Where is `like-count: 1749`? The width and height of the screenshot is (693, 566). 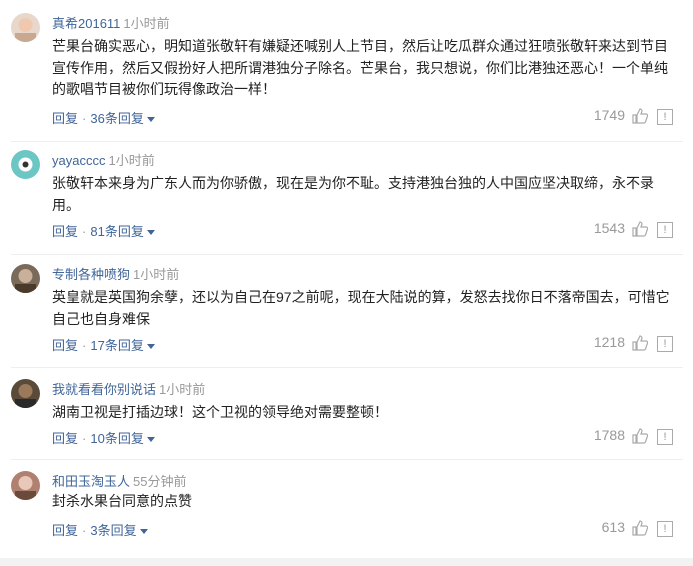 like-count: 1749 is located at coordinates (609, 115).